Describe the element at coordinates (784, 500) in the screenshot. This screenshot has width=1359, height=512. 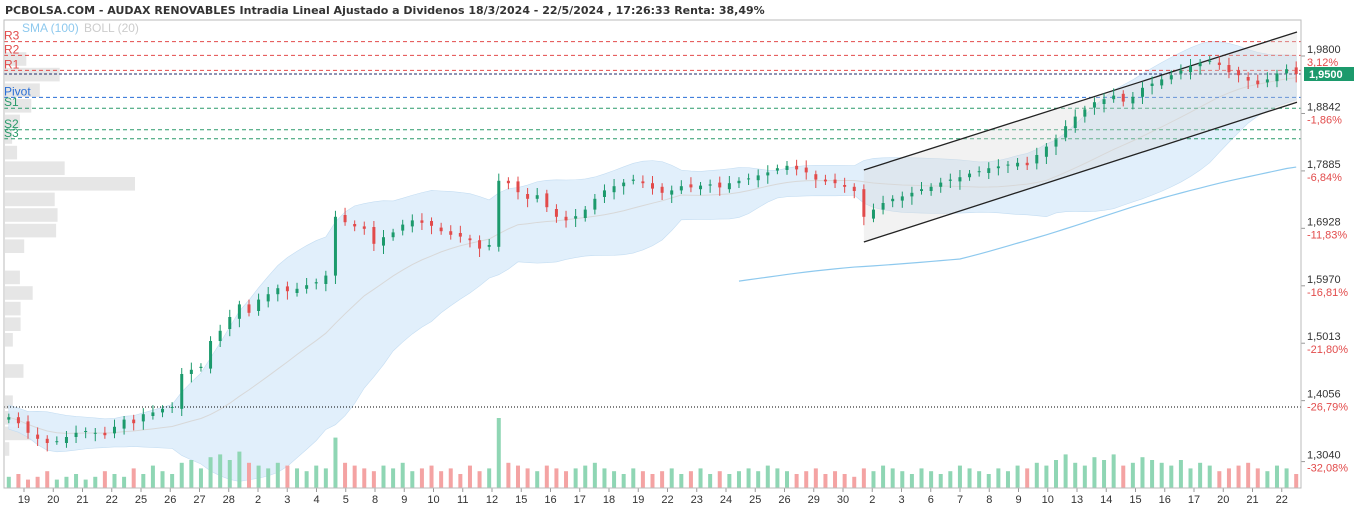
I see `x-tick-label: 26` at that location.